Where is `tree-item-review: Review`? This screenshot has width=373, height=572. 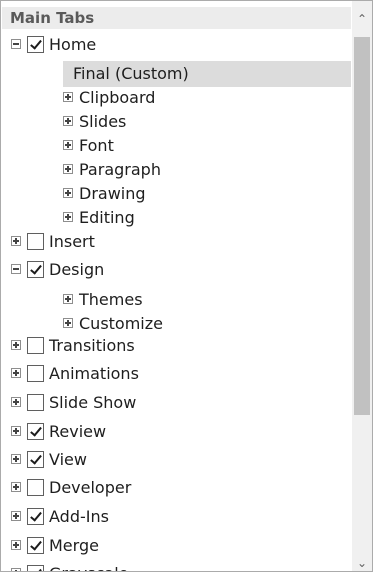 tree-item-review: Review is located at coordinates (181, 432).